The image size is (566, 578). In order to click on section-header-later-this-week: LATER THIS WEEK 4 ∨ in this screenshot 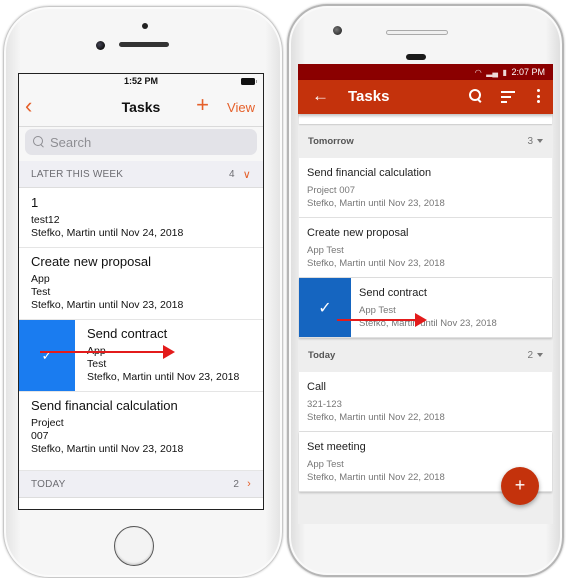, I will do `click(141, 174)`.